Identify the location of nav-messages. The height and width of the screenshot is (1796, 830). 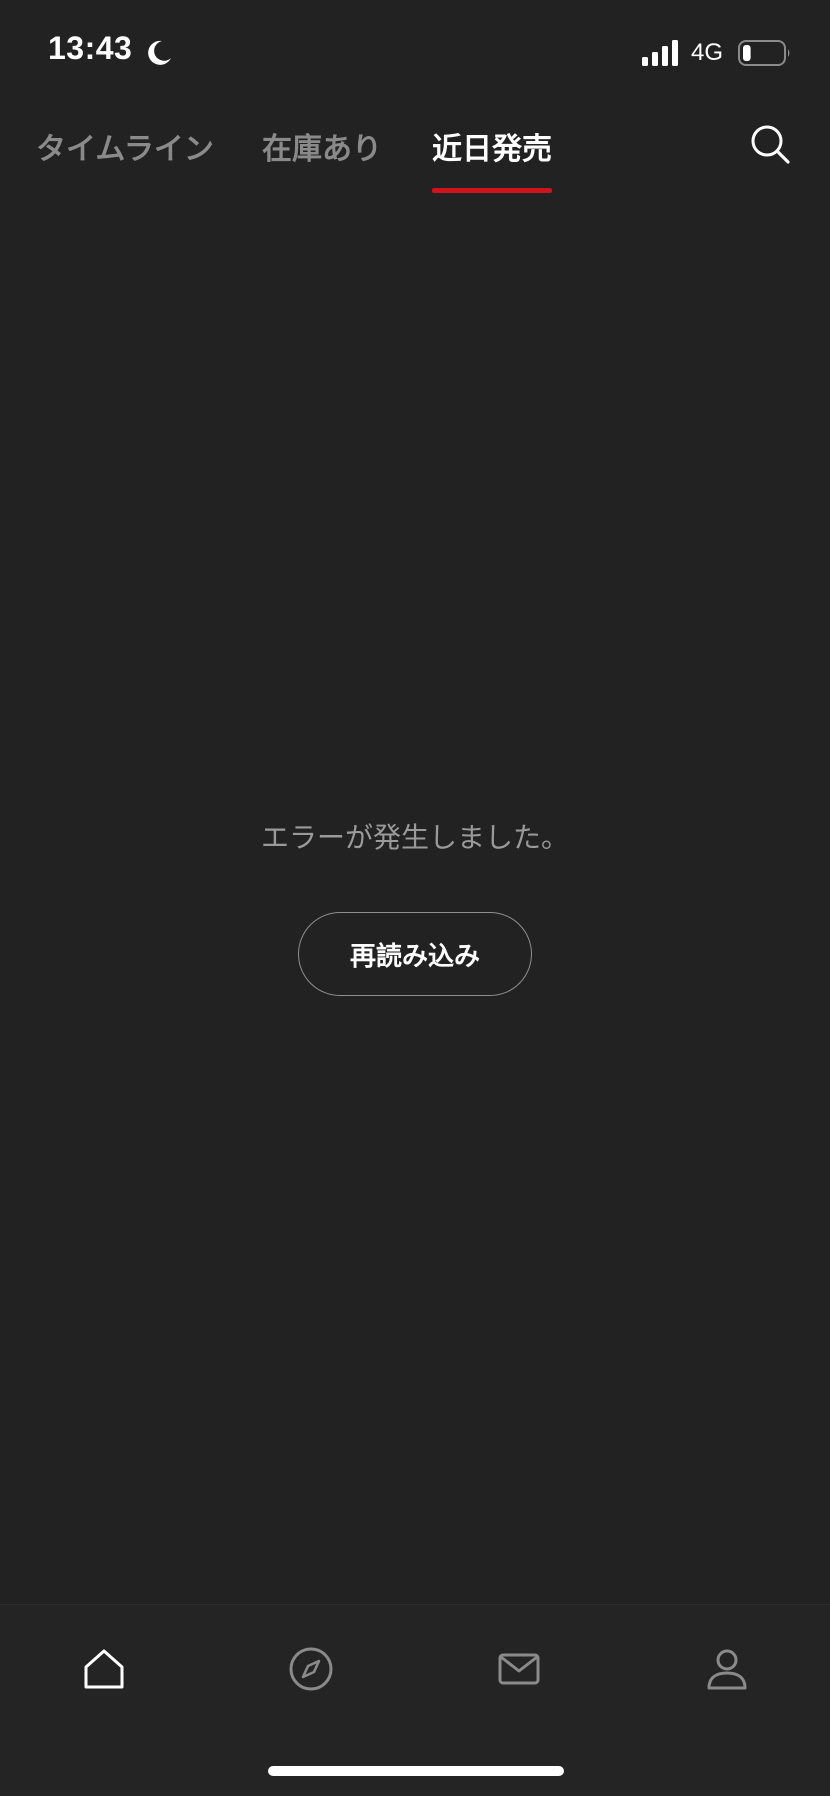
(519, 1669).